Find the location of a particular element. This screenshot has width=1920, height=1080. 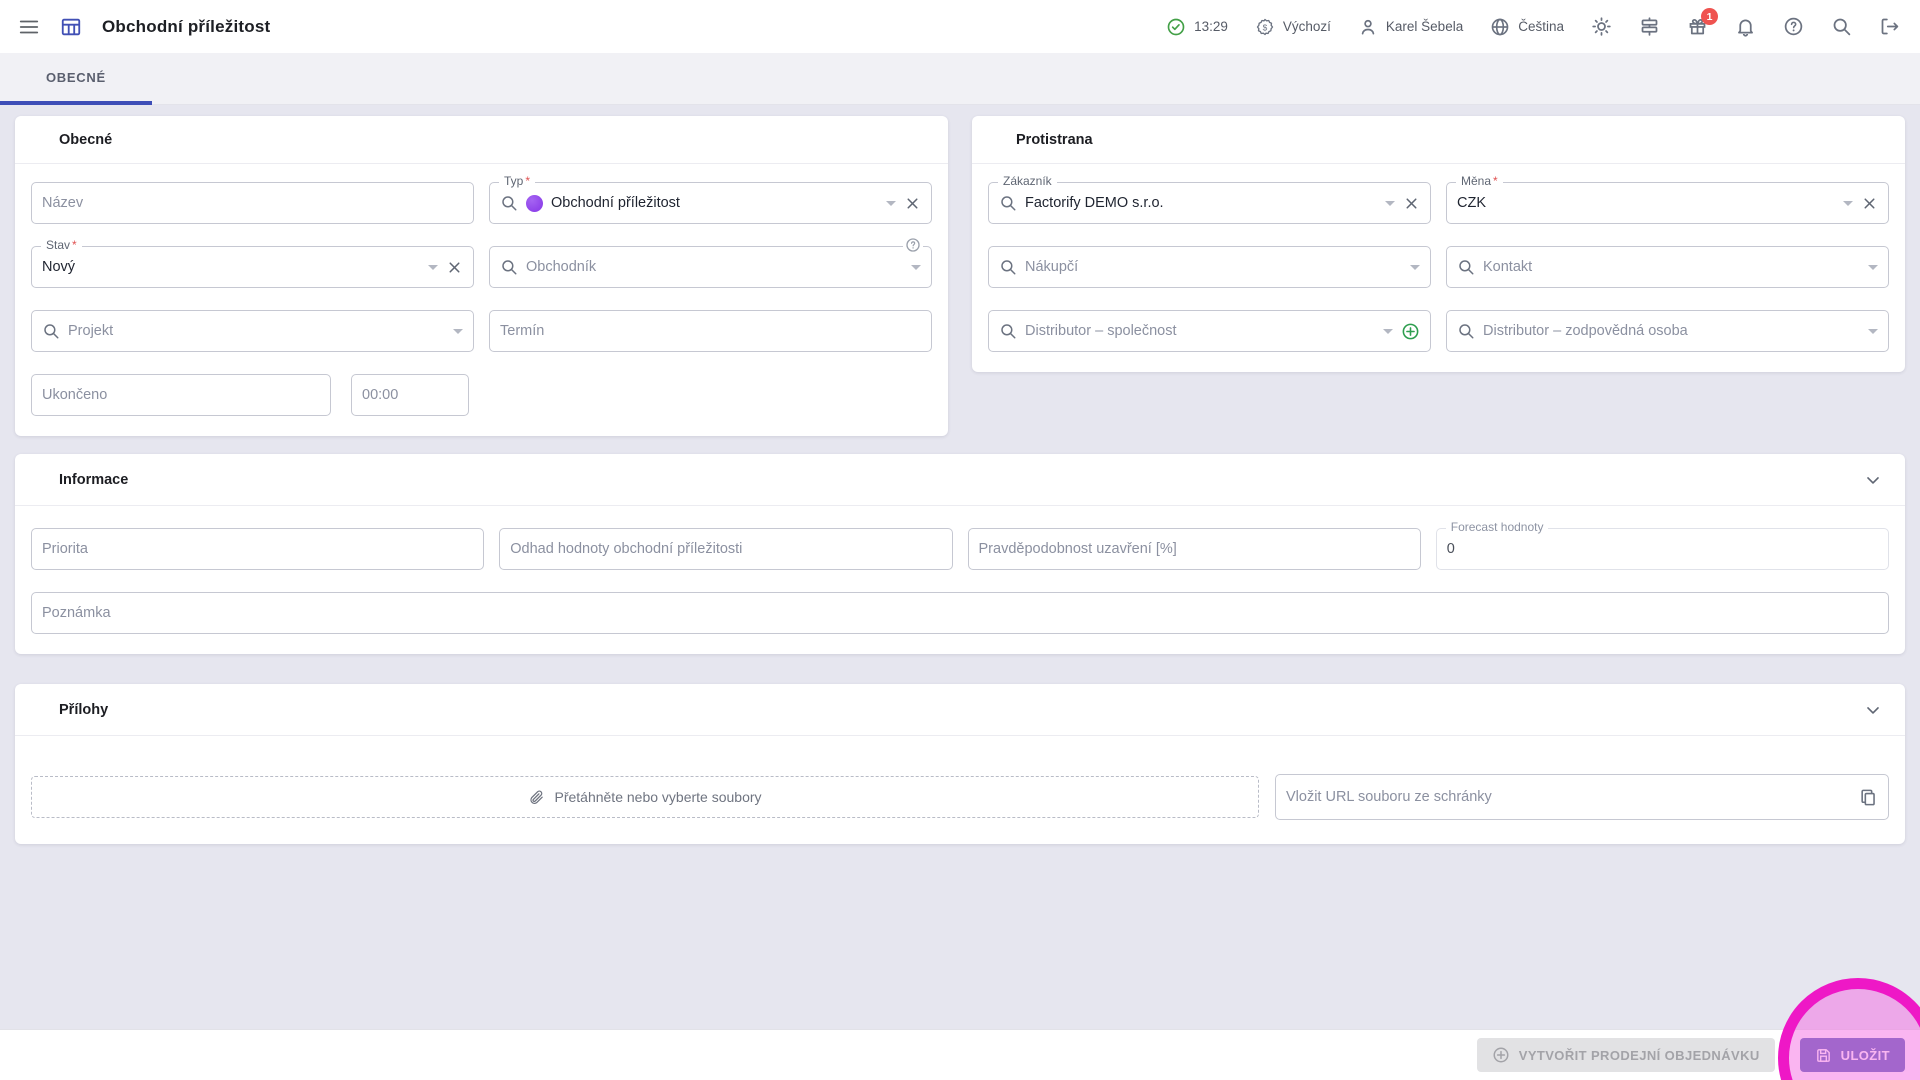

stav-field: Stav * Nový is located at coordinates (252, 263).